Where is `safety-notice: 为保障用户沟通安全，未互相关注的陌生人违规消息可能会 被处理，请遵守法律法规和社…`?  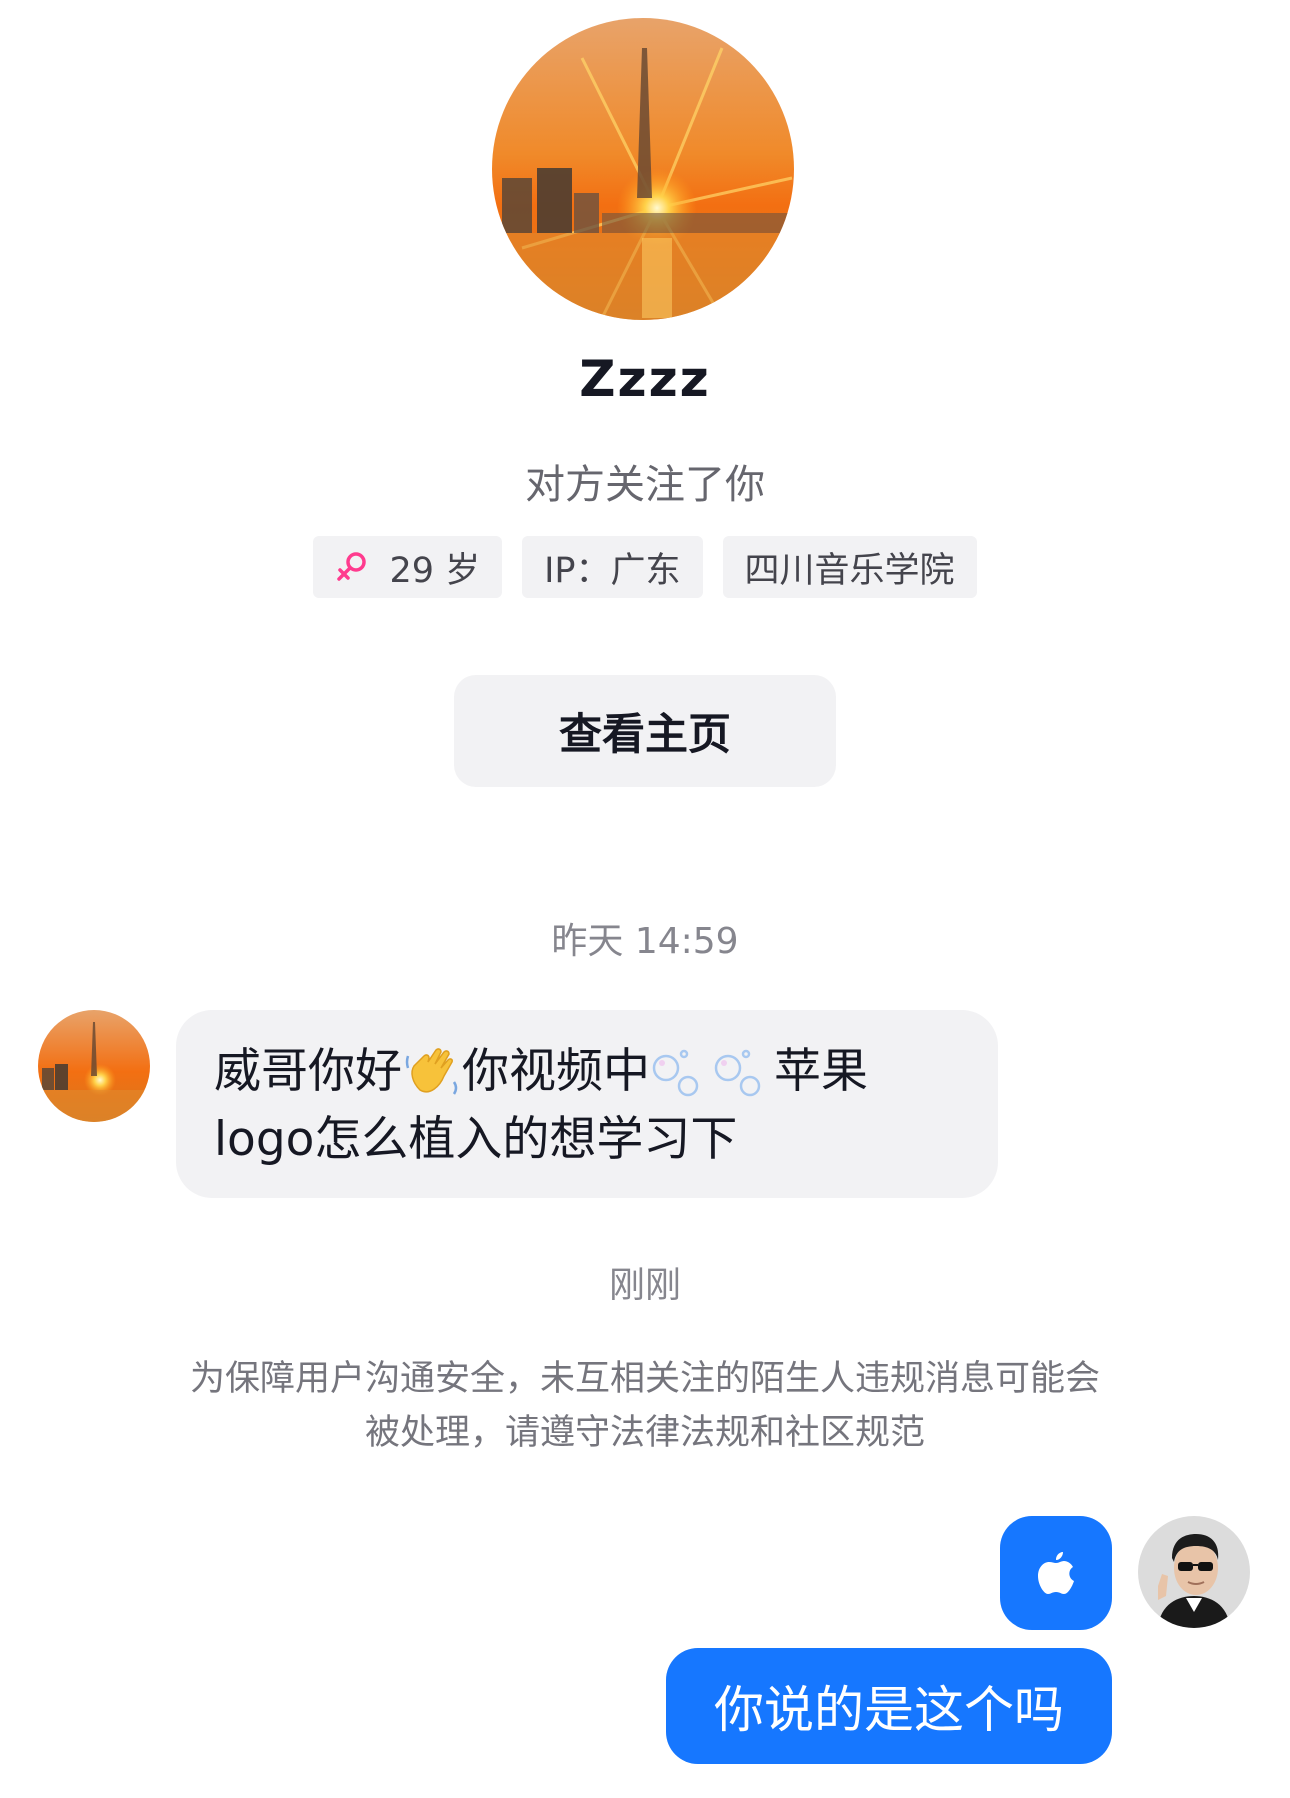
safety-notice: 为保障用户沟通安全，未互相关注的陌生人违规消息可能会 被处理，请遵守法律法规和社… is located at coordinates (645, 1406).